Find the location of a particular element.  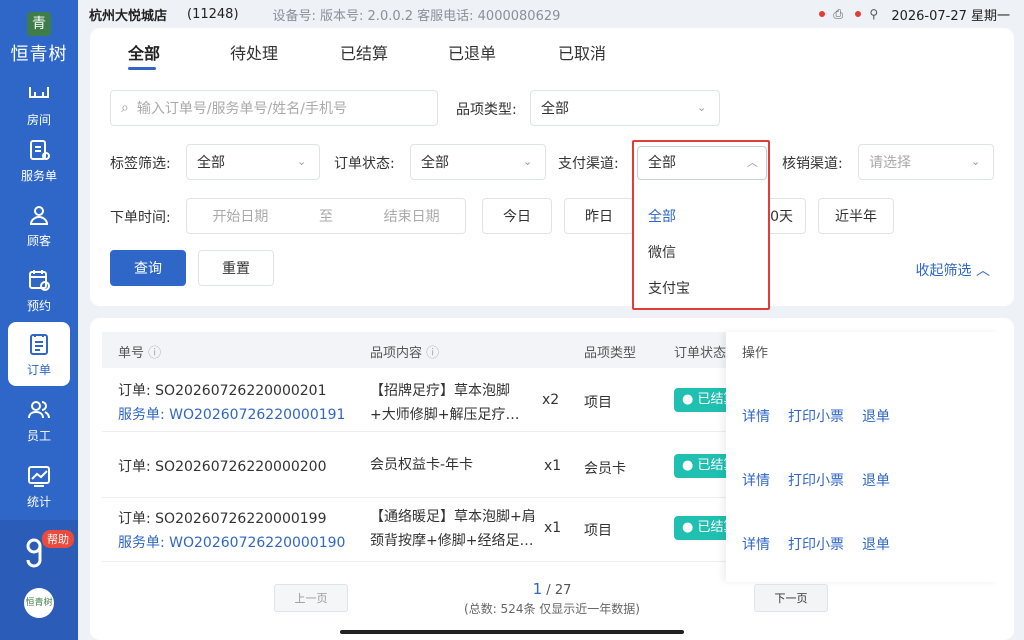

pay-channel-select: 全部 ︿ is located at coordinates (702, 163).